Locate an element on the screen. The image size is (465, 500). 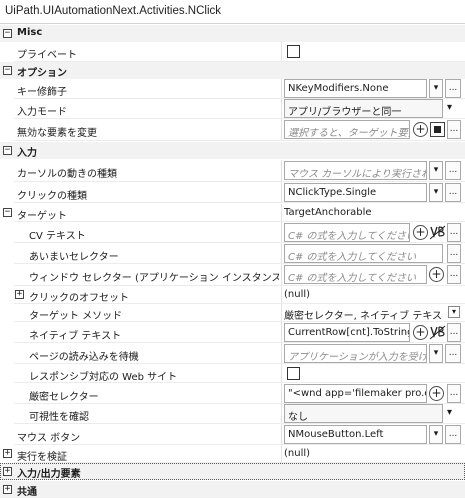
mouse-button-field: NMouseButton.Left is located at coordinates (355, 434).